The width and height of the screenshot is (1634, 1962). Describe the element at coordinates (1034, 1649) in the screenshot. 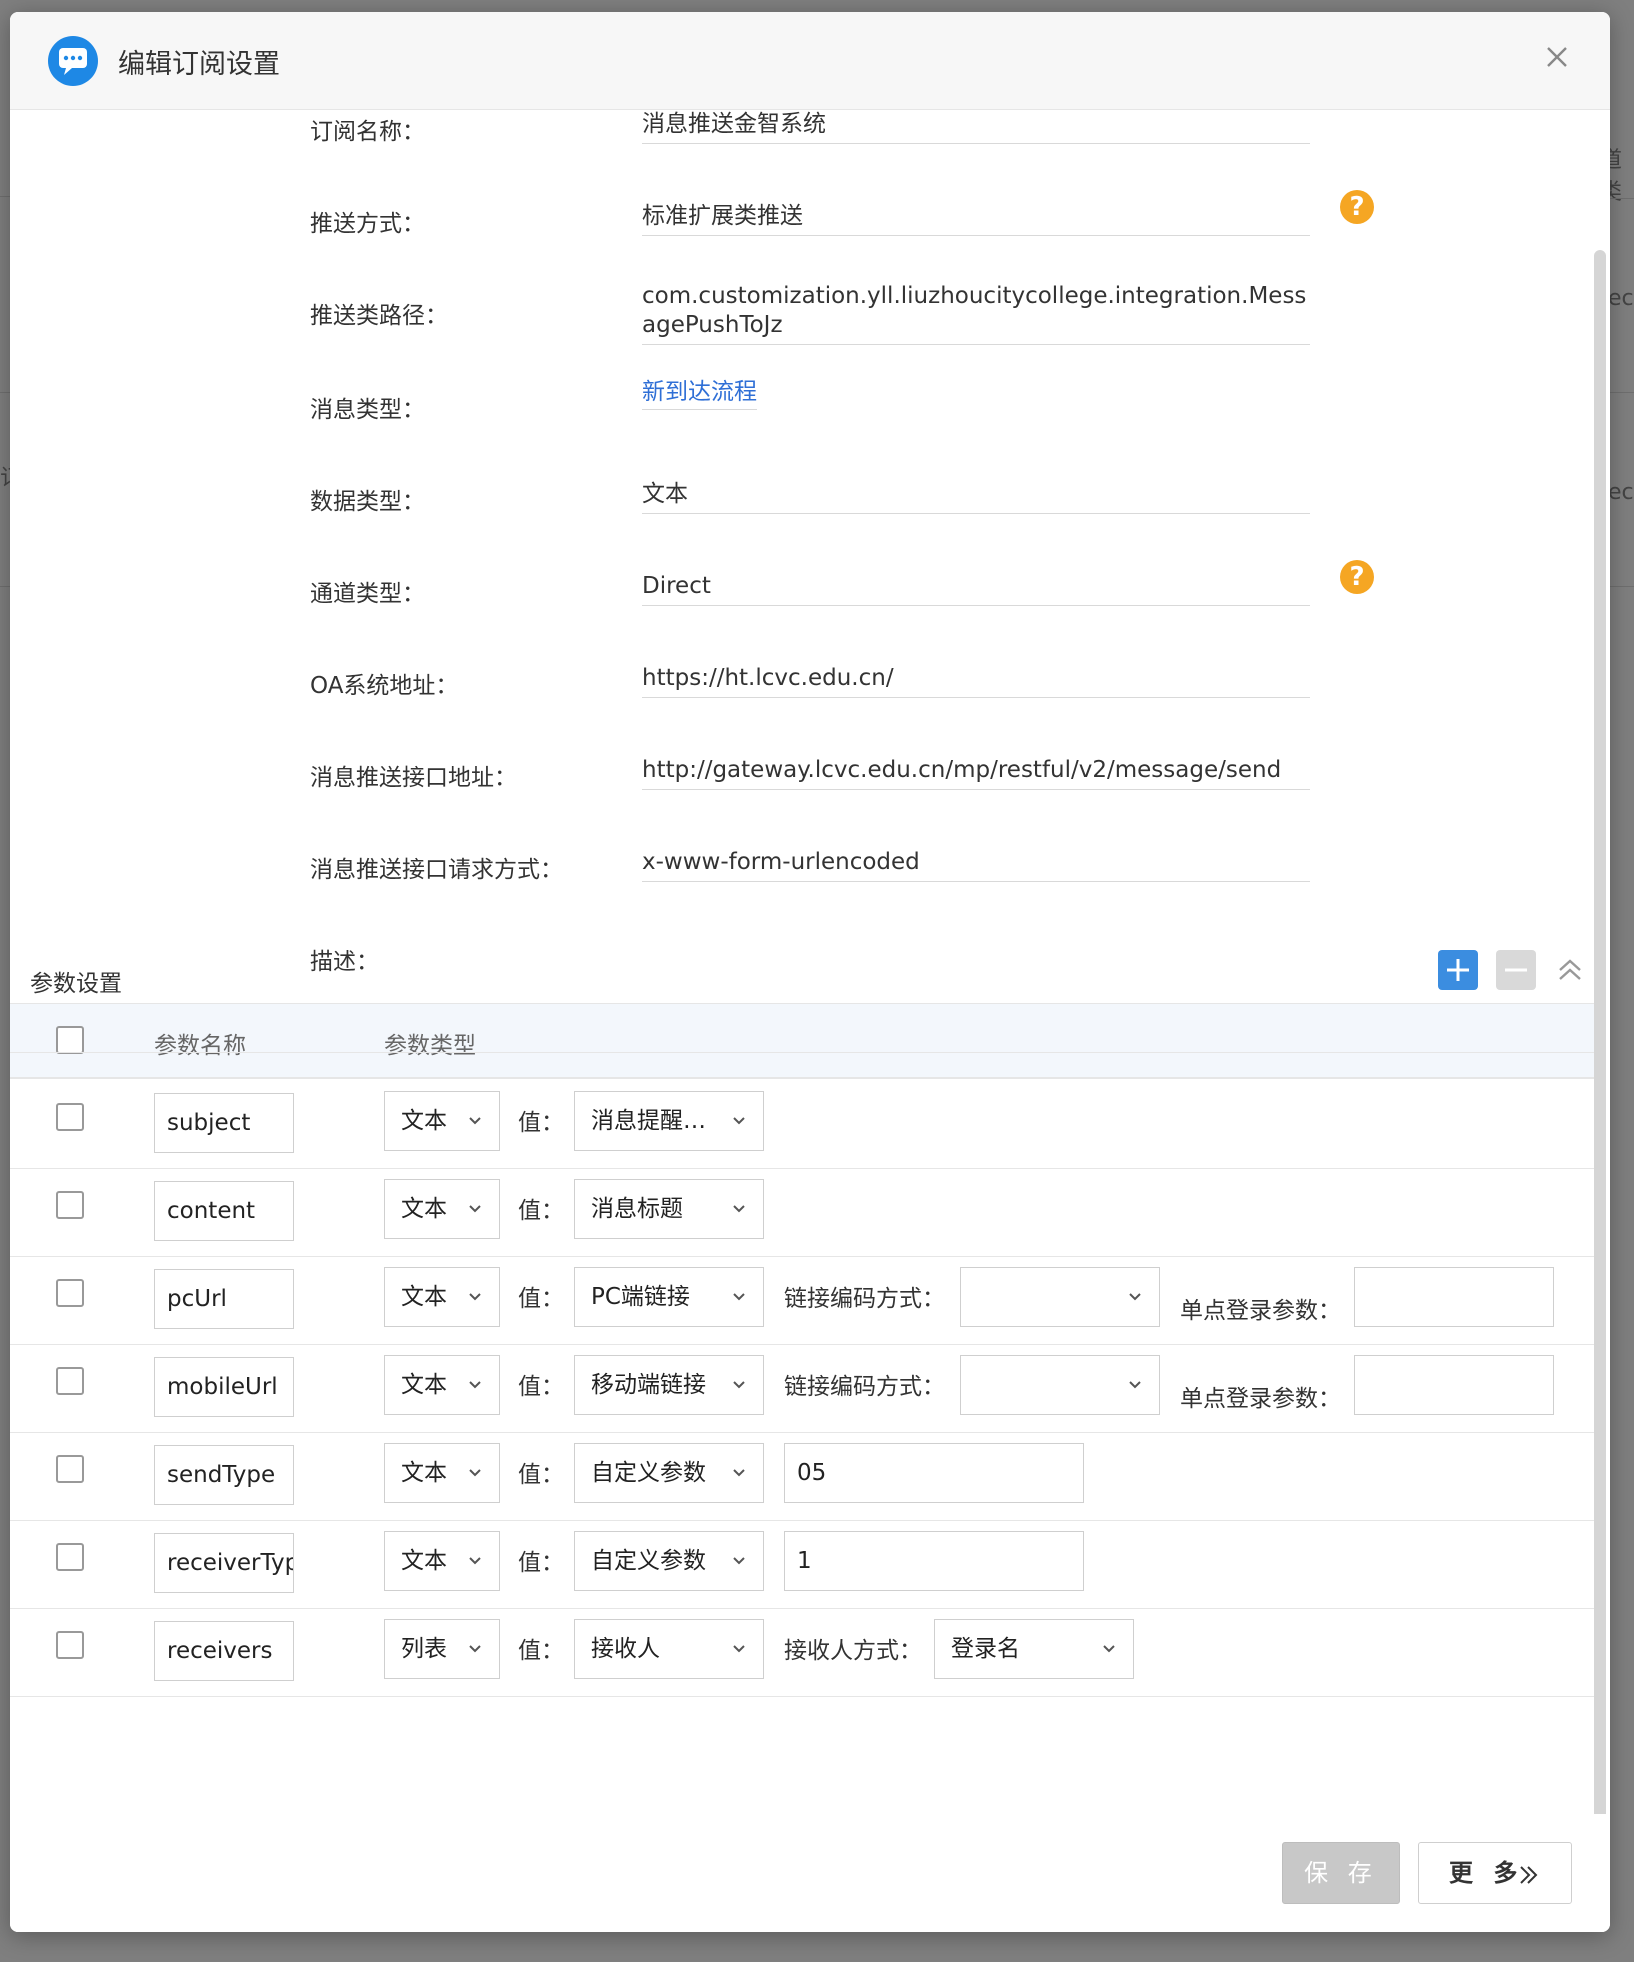

I see `receiver-mode-select: 登录名` at that location.